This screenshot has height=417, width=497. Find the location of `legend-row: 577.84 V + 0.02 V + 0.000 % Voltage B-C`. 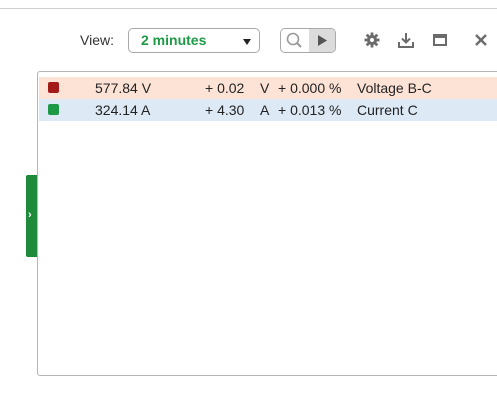

legend-row: 577.84 V + 0.02 V + 0.000 % Voltage B-C is located at coordinates (268, 88).